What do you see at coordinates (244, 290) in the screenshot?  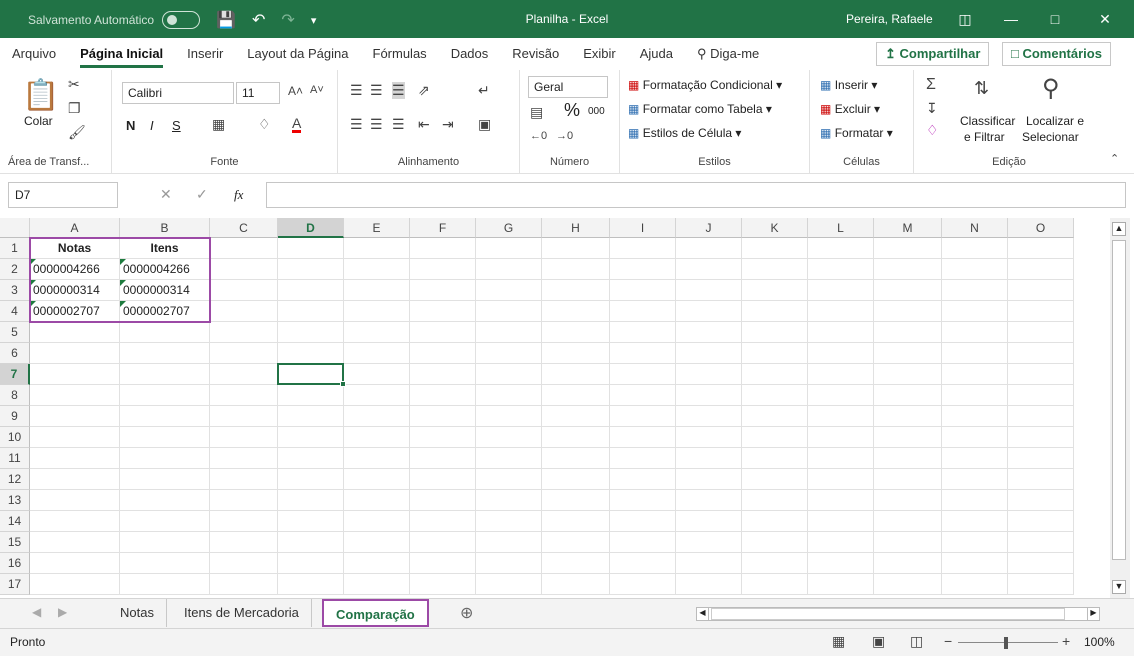 I see `cell-C3` at bounding box center [244, 290].